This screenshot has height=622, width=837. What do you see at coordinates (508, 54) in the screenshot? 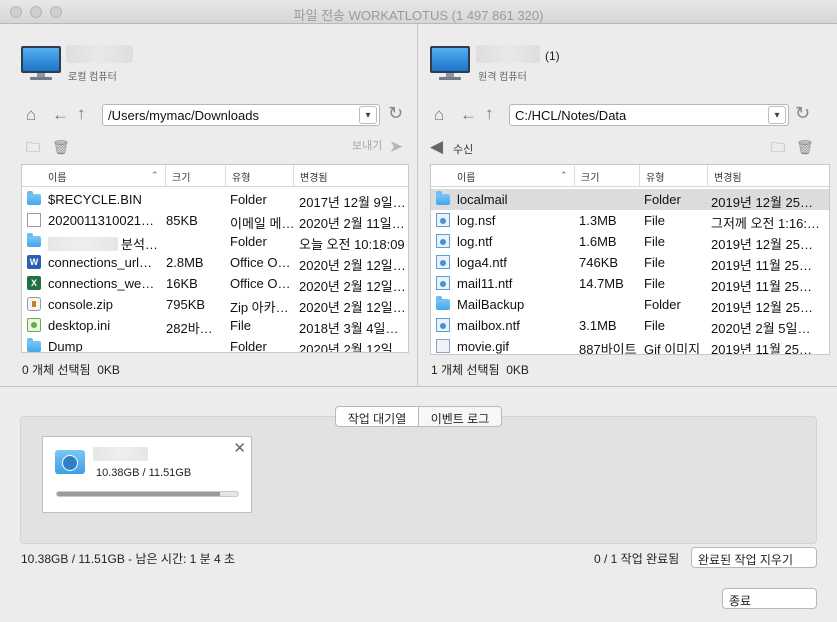
I see `remote-host-name-redacted` at bounding box center [508, 54].